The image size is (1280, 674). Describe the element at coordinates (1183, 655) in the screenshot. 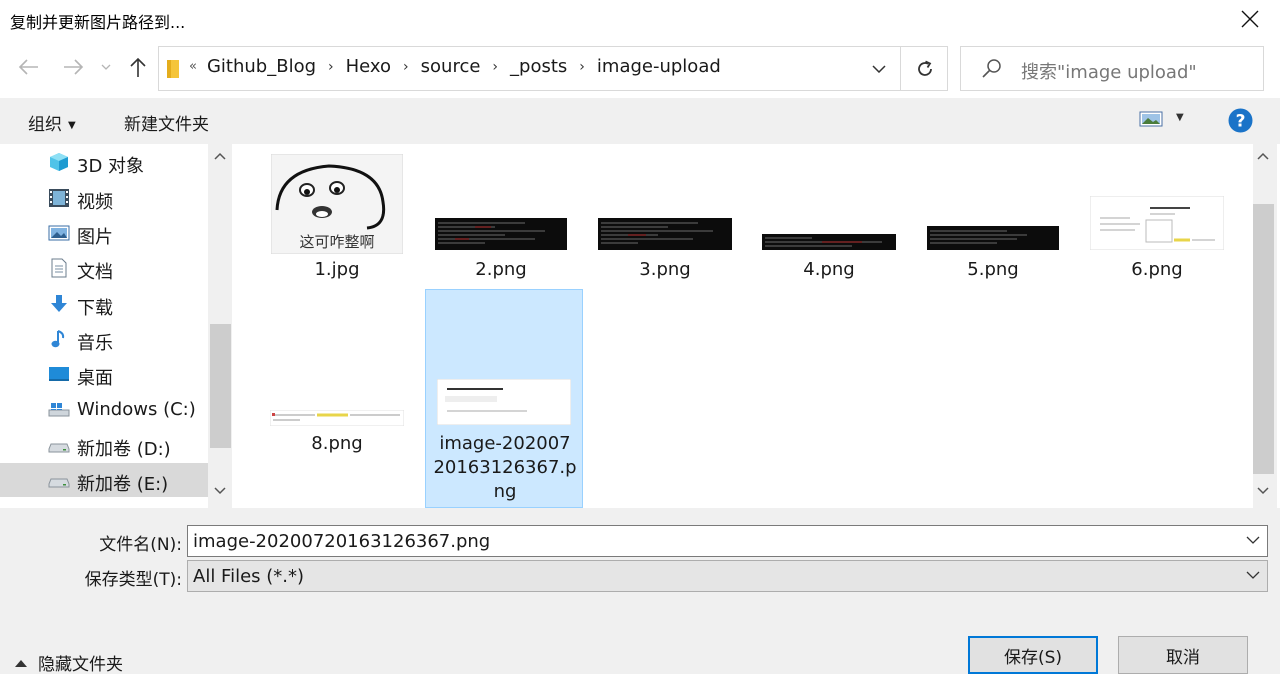

I see `cancel-button: 取消` at that location.